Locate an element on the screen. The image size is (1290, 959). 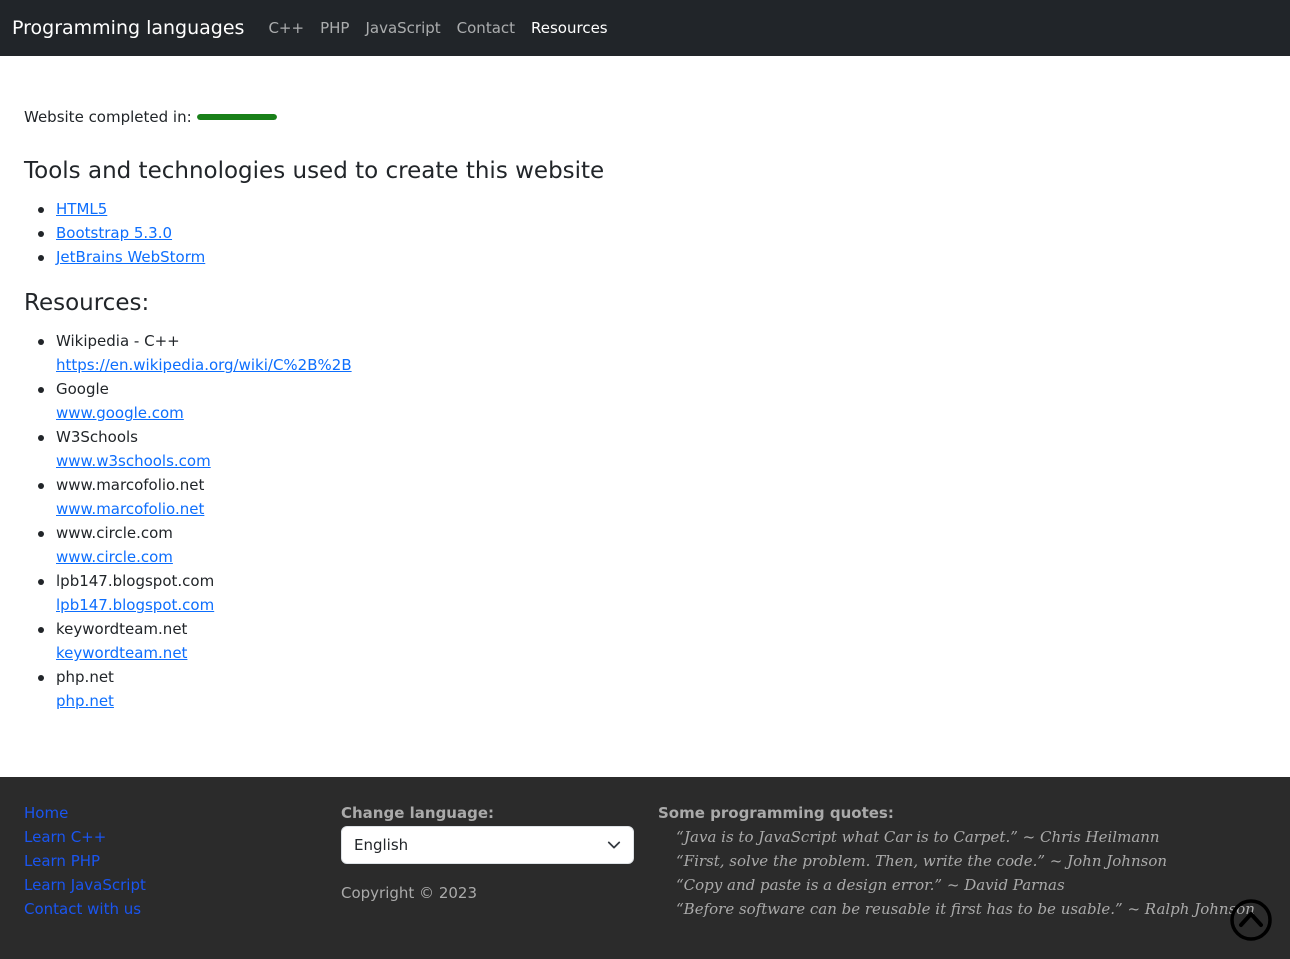
progress-bar-fill is located at coordinates (236, 117).